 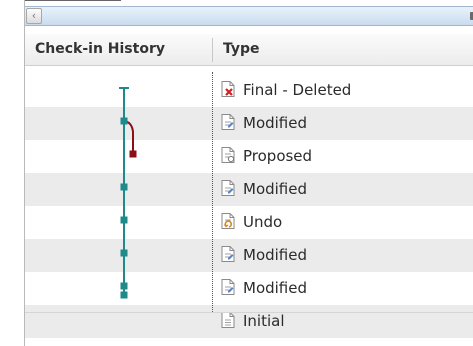 I want to click on scroll-left-button: ‹, so click(x=34, y=16).